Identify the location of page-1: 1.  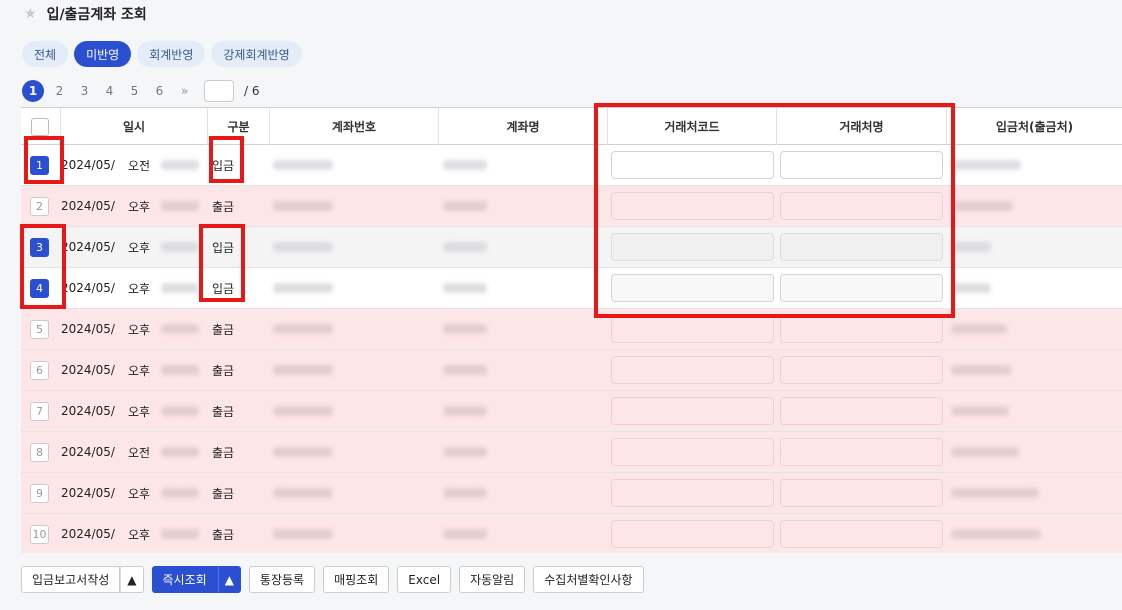
(33, 91).